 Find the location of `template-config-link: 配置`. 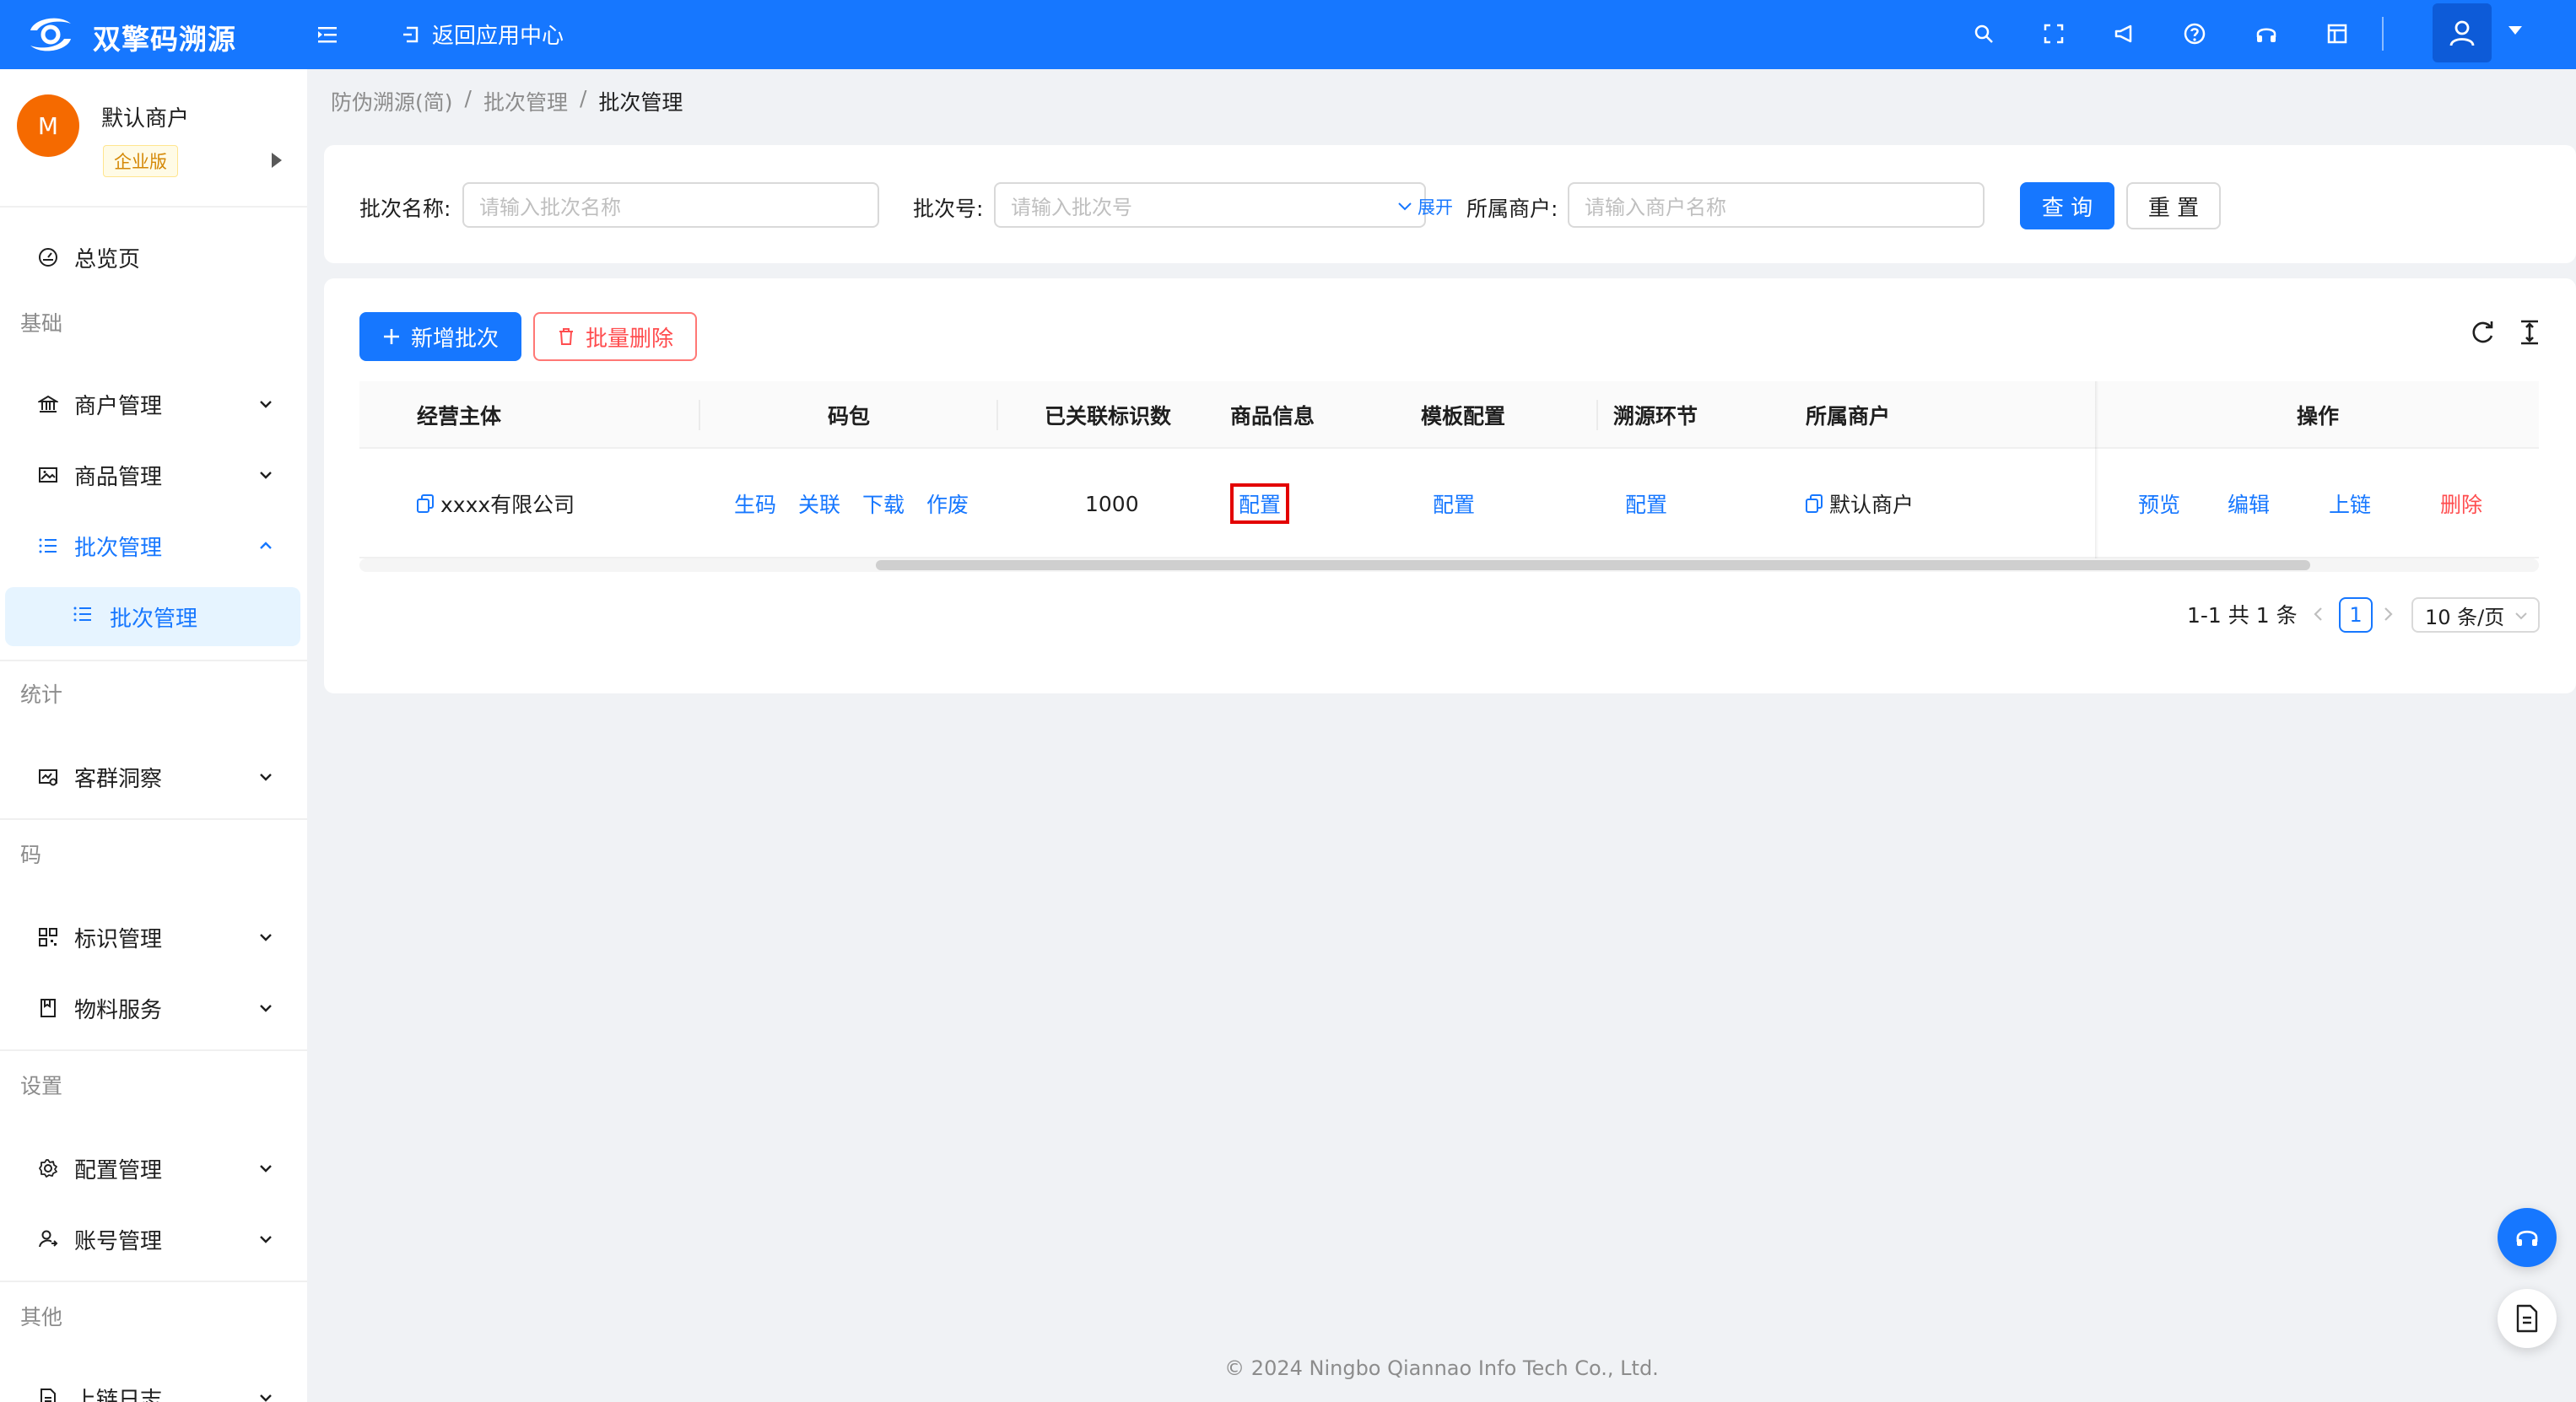

template-config-link: 配置 is located at coordinates (1454, 503).